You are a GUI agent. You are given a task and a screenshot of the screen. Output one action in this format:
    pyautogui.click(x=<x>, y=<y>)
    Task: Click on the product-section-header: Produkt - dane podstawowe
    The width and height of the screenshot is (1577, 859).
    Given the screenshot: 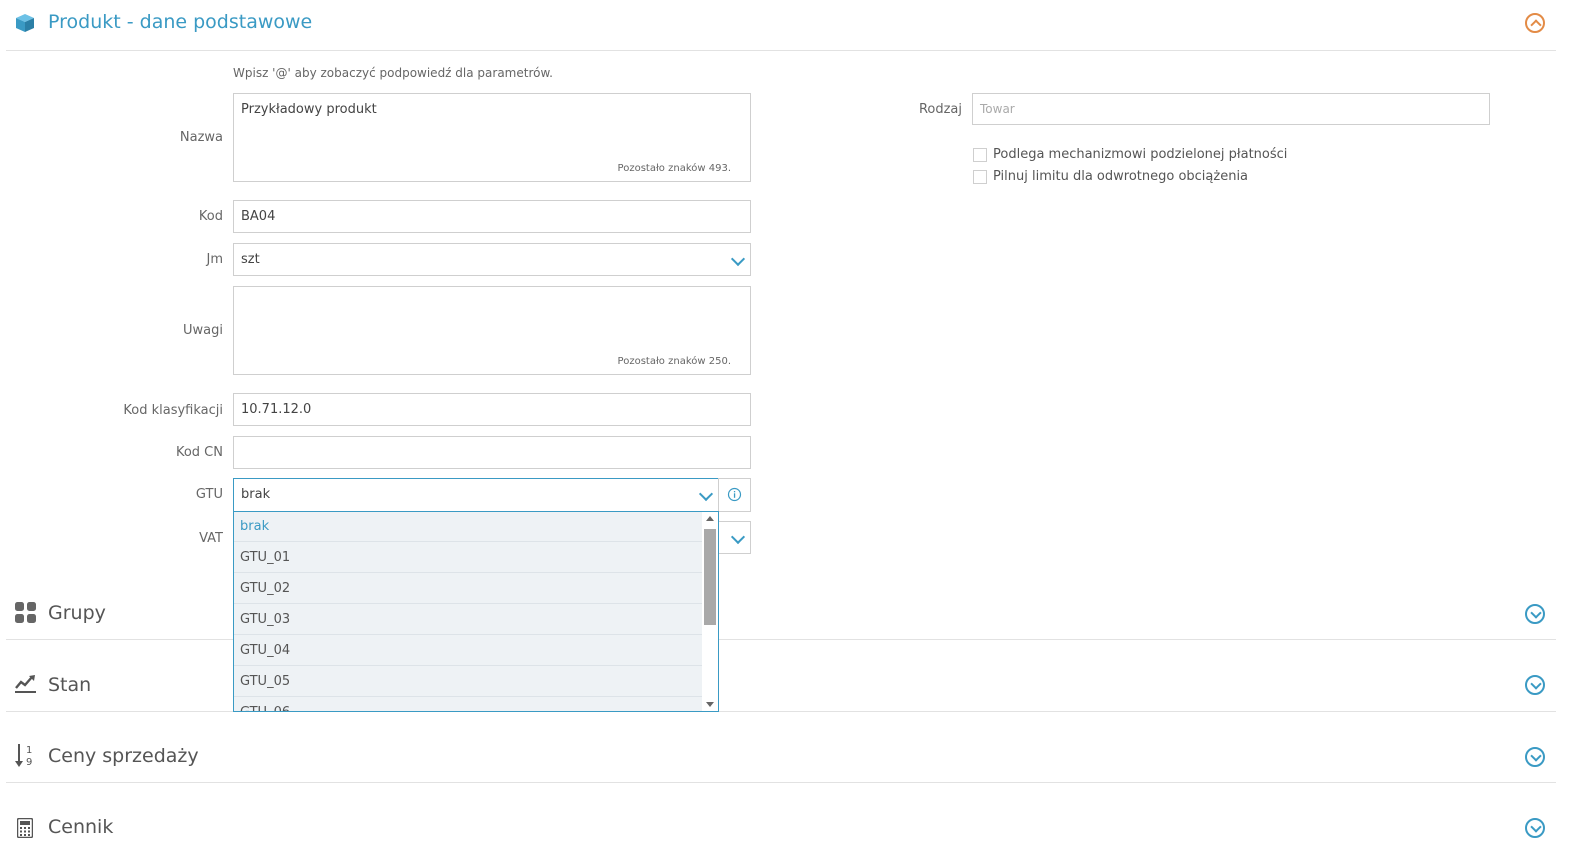 What is the action you would take?
    pyautogui.click(x=788, y=25)
    